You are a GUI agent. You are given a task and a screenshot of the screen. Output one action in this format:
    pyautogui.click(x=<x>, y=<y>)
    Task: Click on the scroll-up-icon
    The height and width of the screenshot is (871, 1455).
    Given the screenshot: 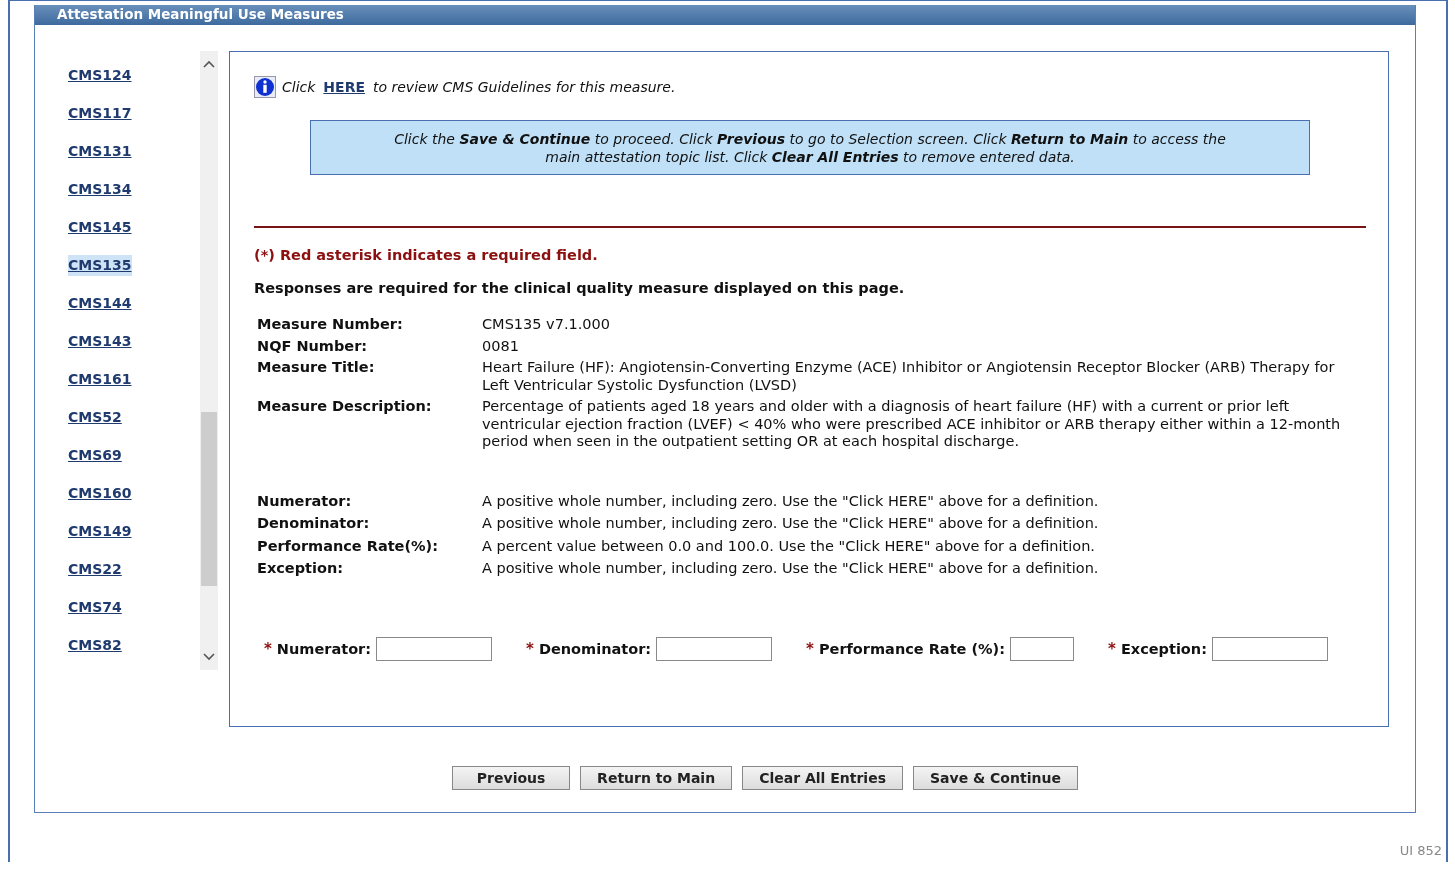 What is the action you would take?
    pyautogui.click(x=209, y=64)
    